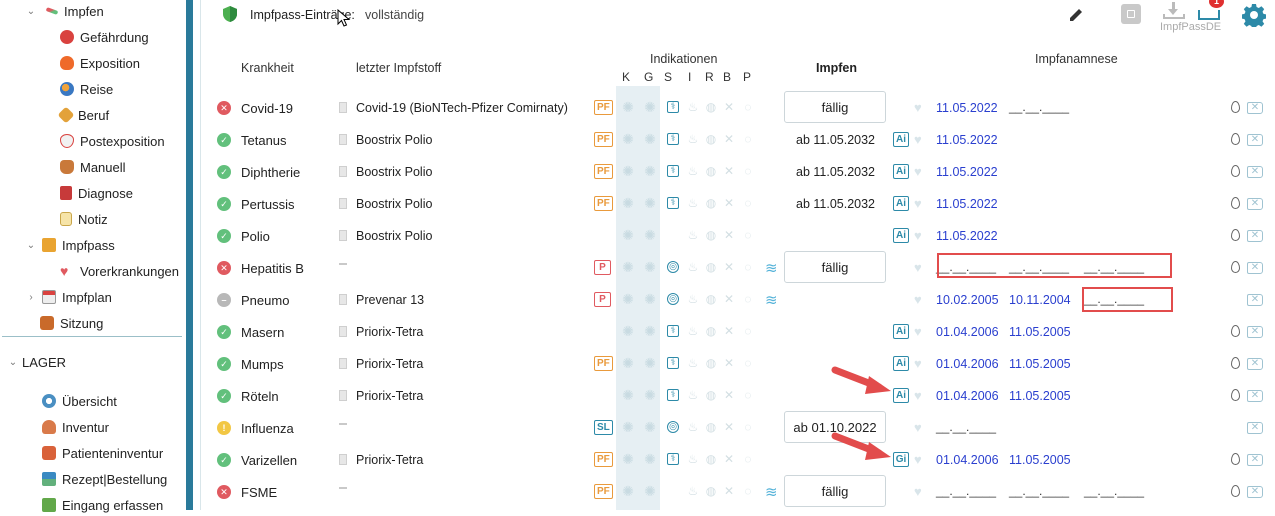 Image resolution: width=1275 pixels, height=516 pixels. What do you see at coordinates (1040, 460) in the screenshot?
I see `vaccination-date: 11.05.2005` at bounding box center [1040, 460].